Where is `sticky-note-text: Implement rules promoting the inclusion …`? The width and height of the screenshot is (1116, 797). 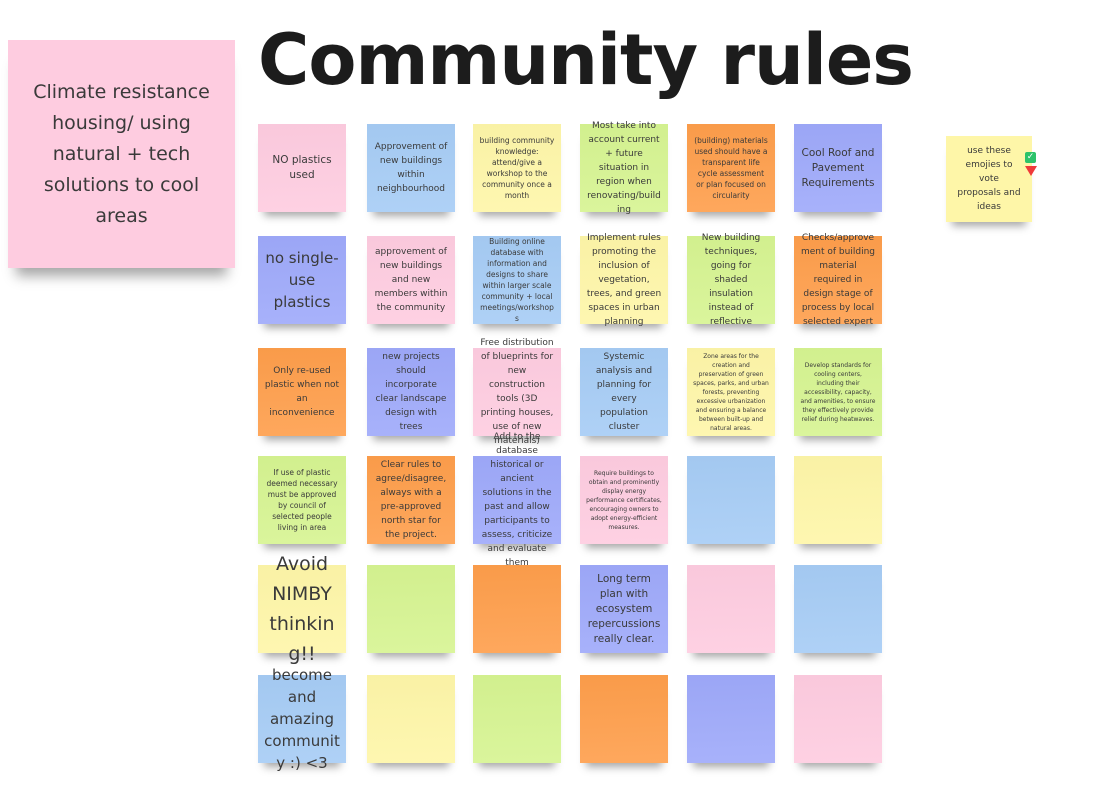
sticky-note-text: Implement rules promoting the inclusion … is located at coordinates (624, 280).